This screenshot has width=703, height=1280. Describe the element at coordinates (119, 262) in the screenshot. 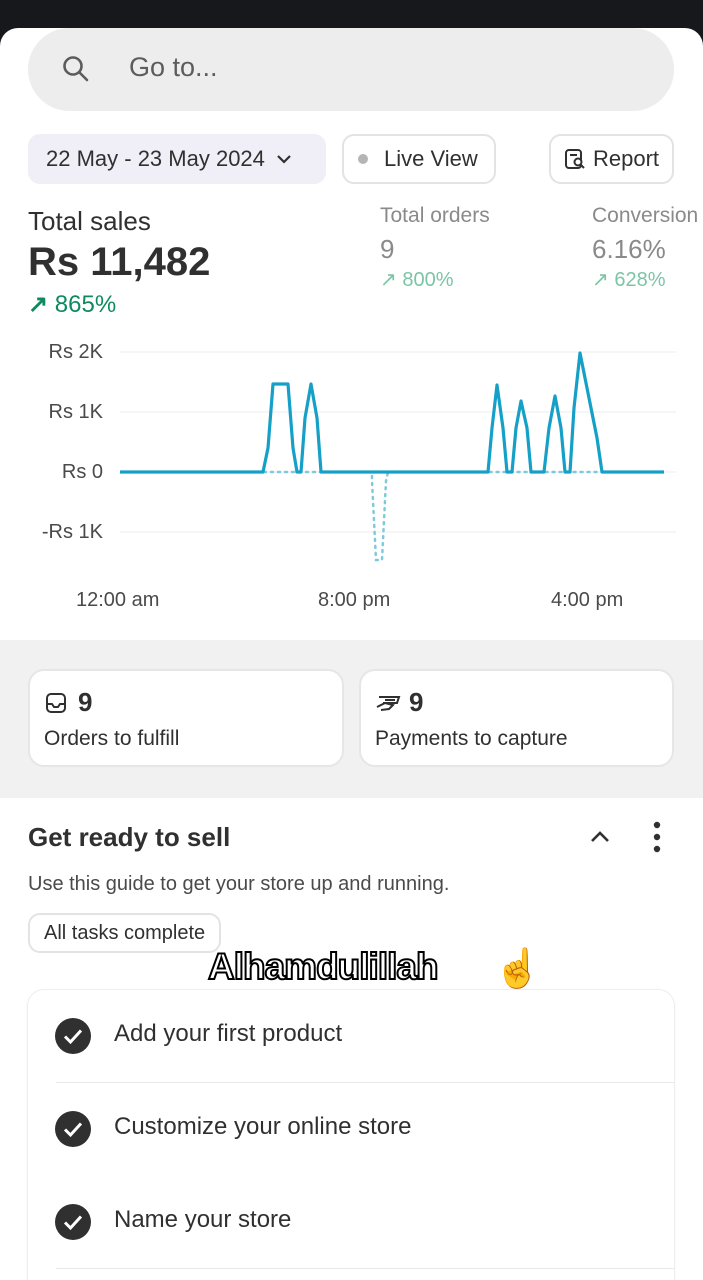

I see `total-sales-value: Rs 11,482` at that location.